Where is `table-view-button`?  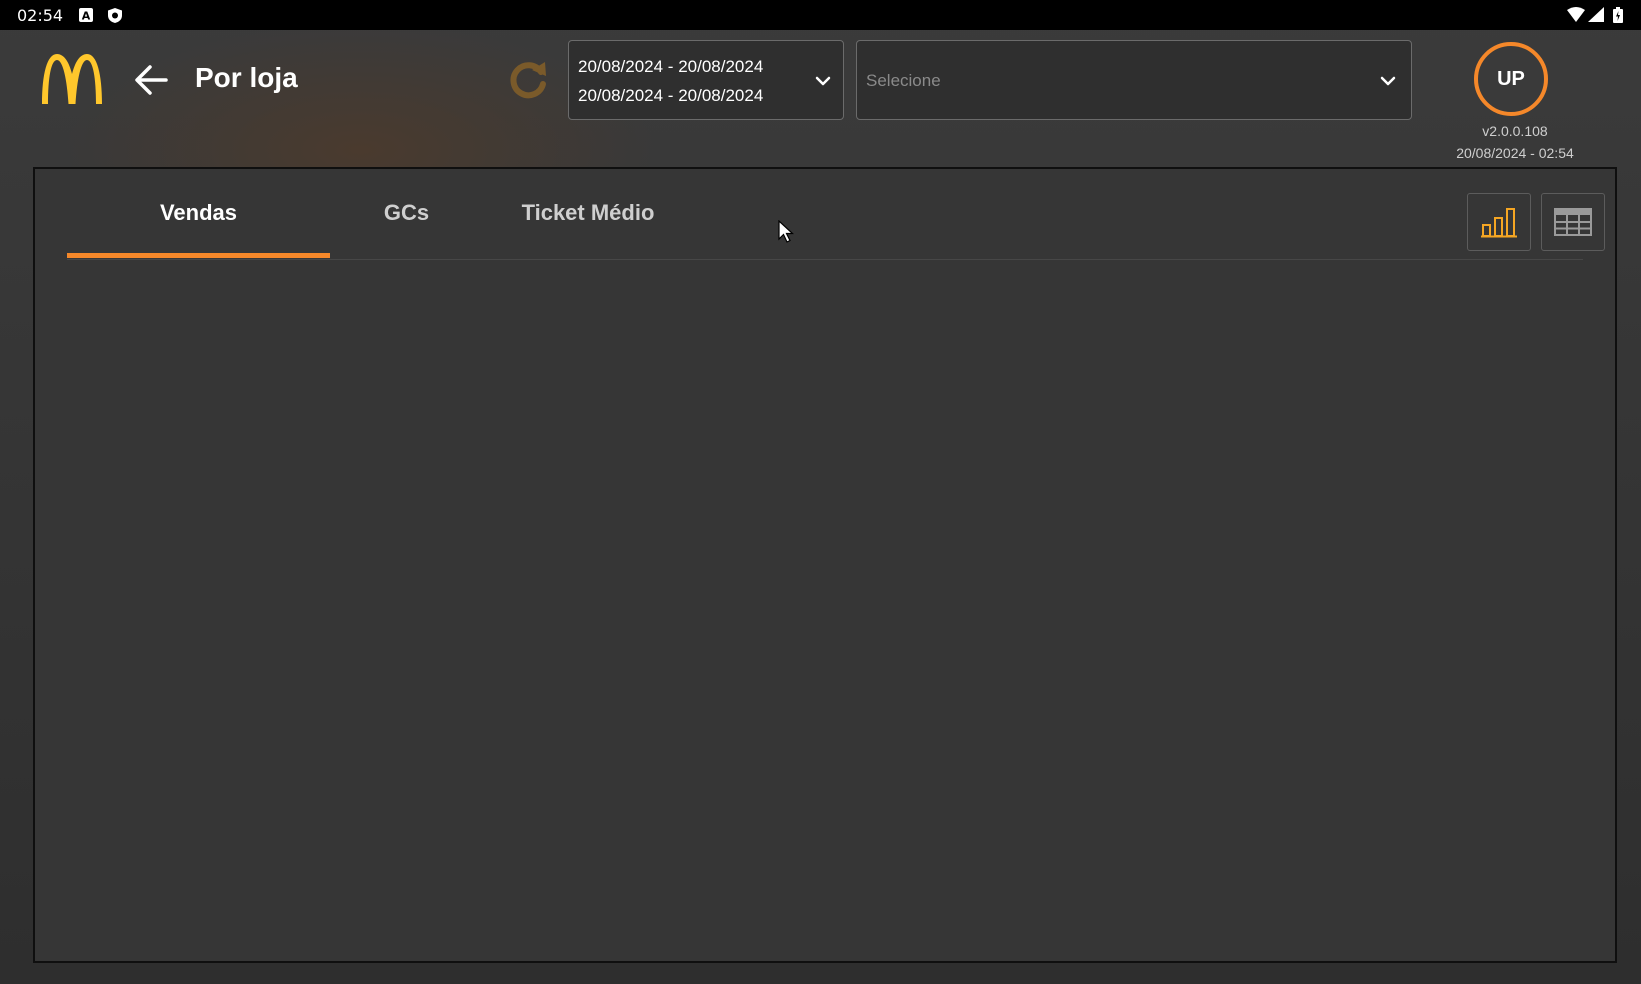
table-view-button is located at coordinates (1573, 222).